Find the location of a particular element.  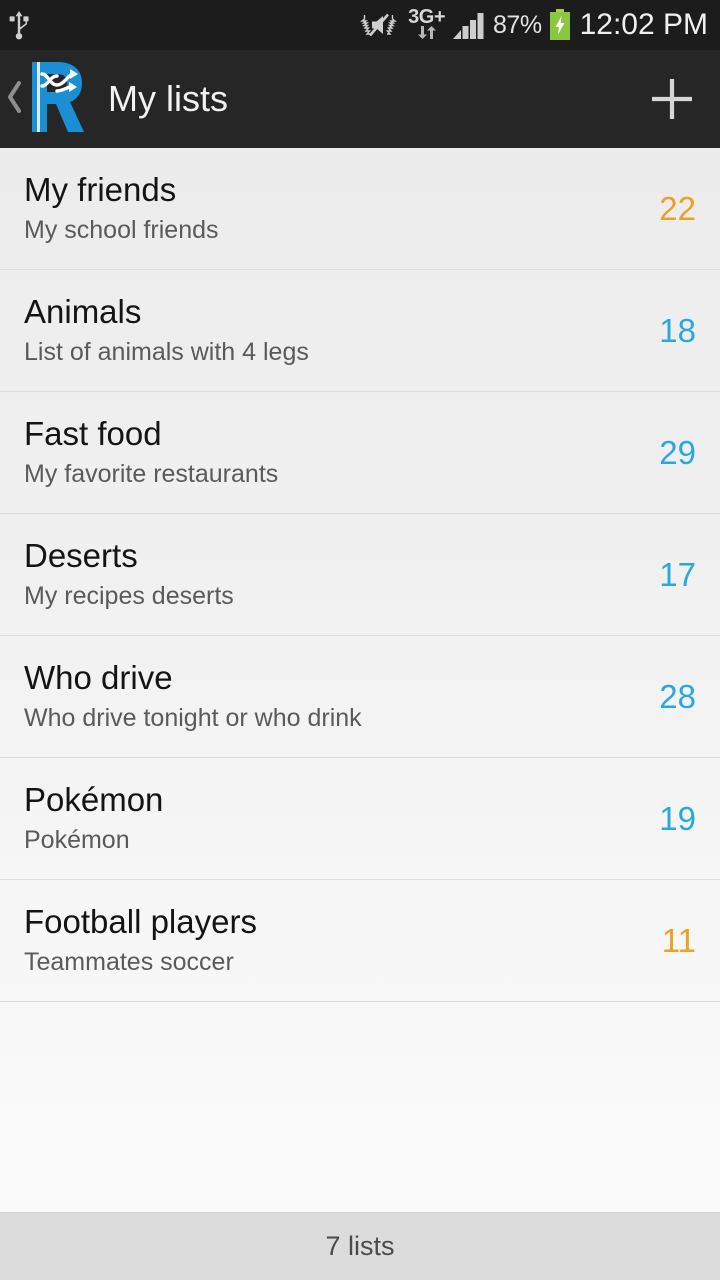

app-logo-r-shuffle-icon is located at coordinates (56, 99).